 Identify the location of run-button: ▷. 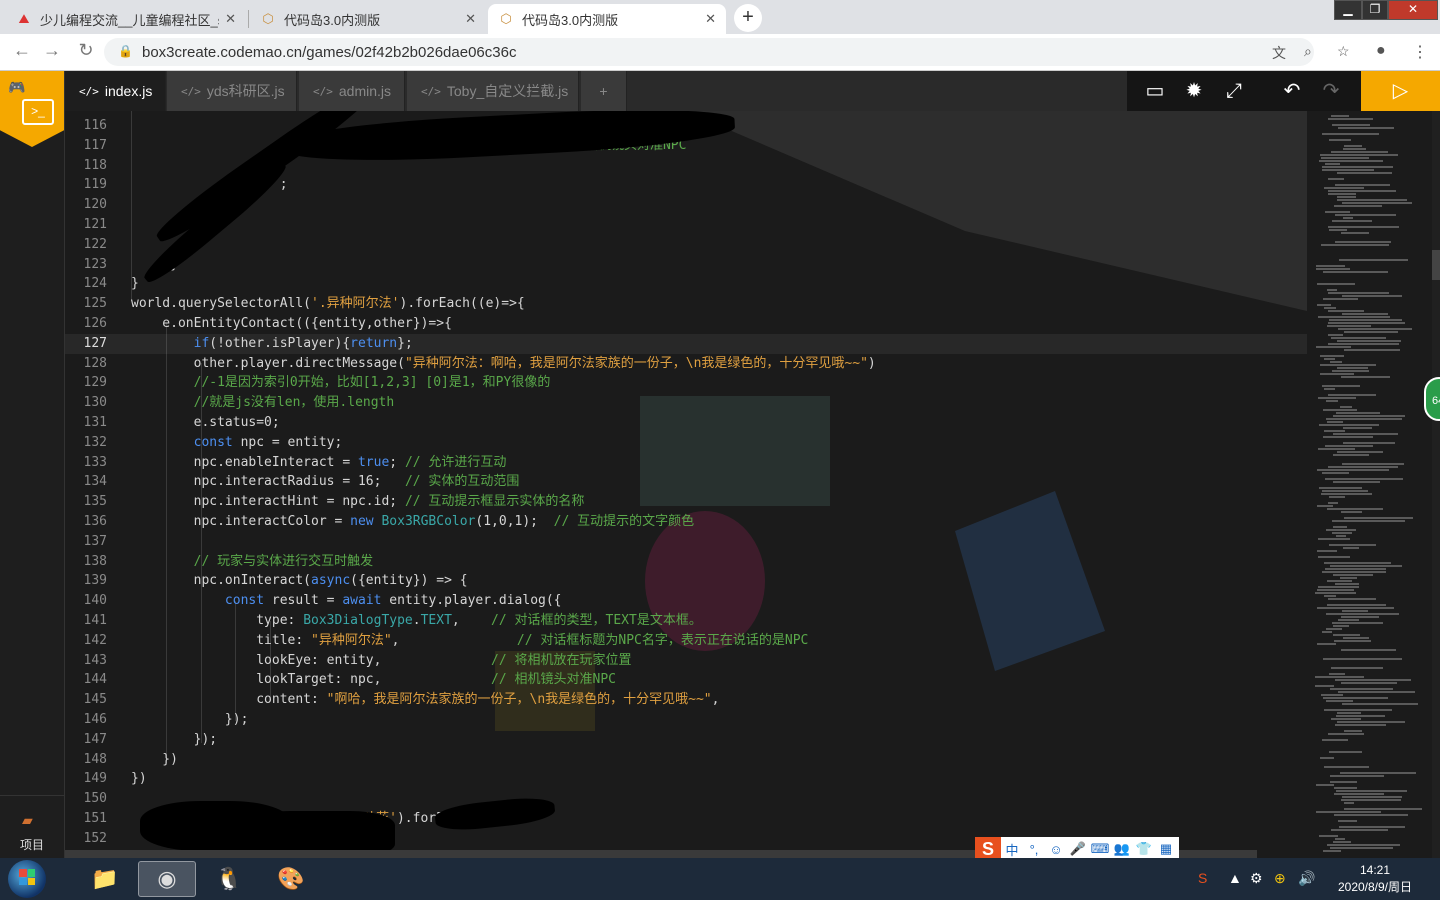
(1400, 91).